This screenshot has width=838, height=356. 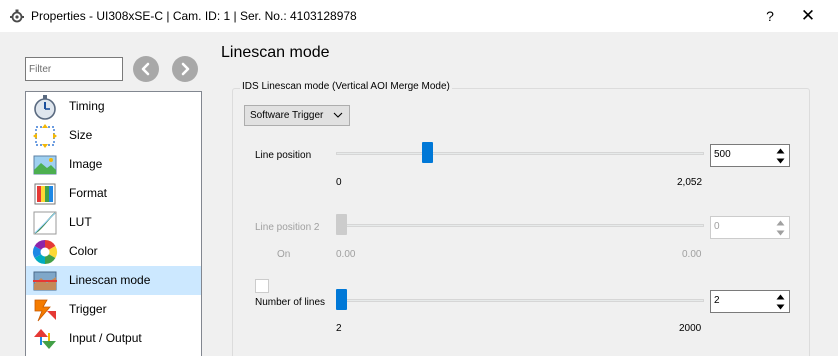 I want to click on line-position-slider-thumb, so click(x=427, y=152).